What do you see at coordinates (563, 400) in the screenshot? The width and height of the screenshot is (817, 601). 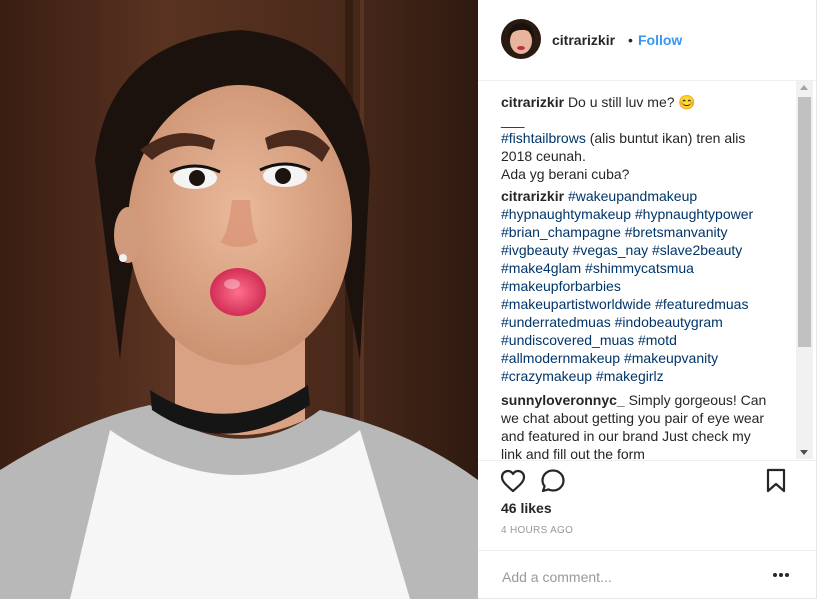 I see `comment-username: sunnyloveronnyc_` at bounding box center [563, 400].